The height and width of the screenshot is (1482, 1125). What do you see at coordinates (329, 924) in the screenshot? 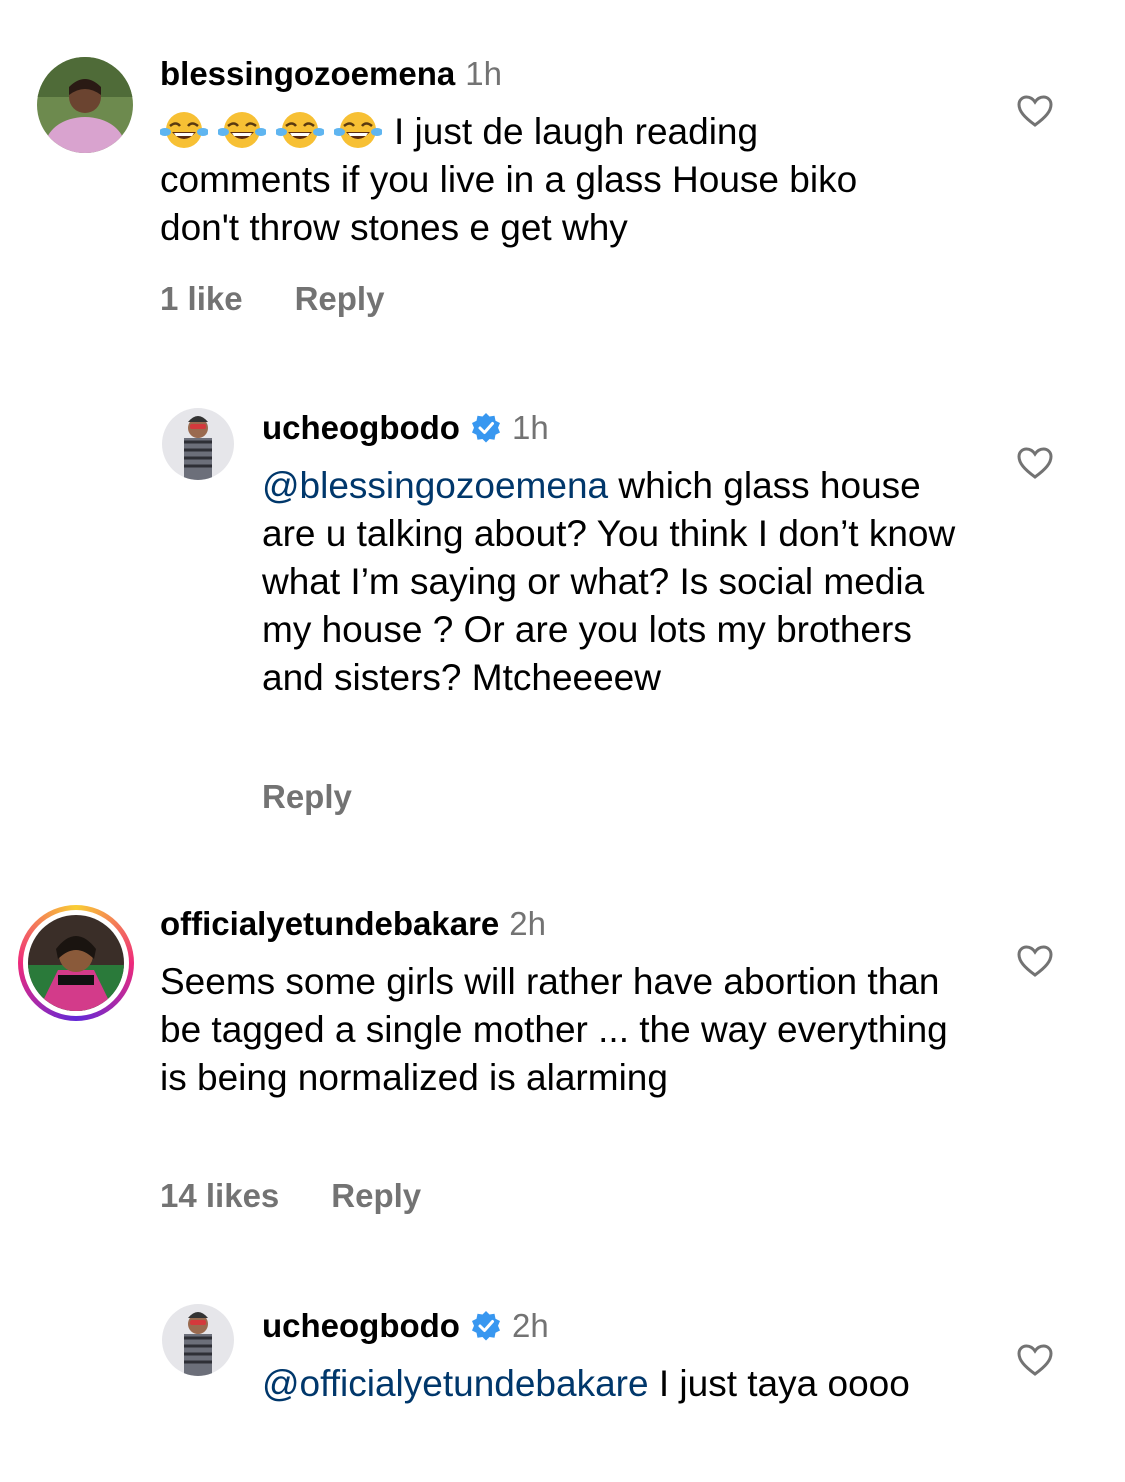
I see `username: officialyetundebakare` at bounding box center [329, 924].